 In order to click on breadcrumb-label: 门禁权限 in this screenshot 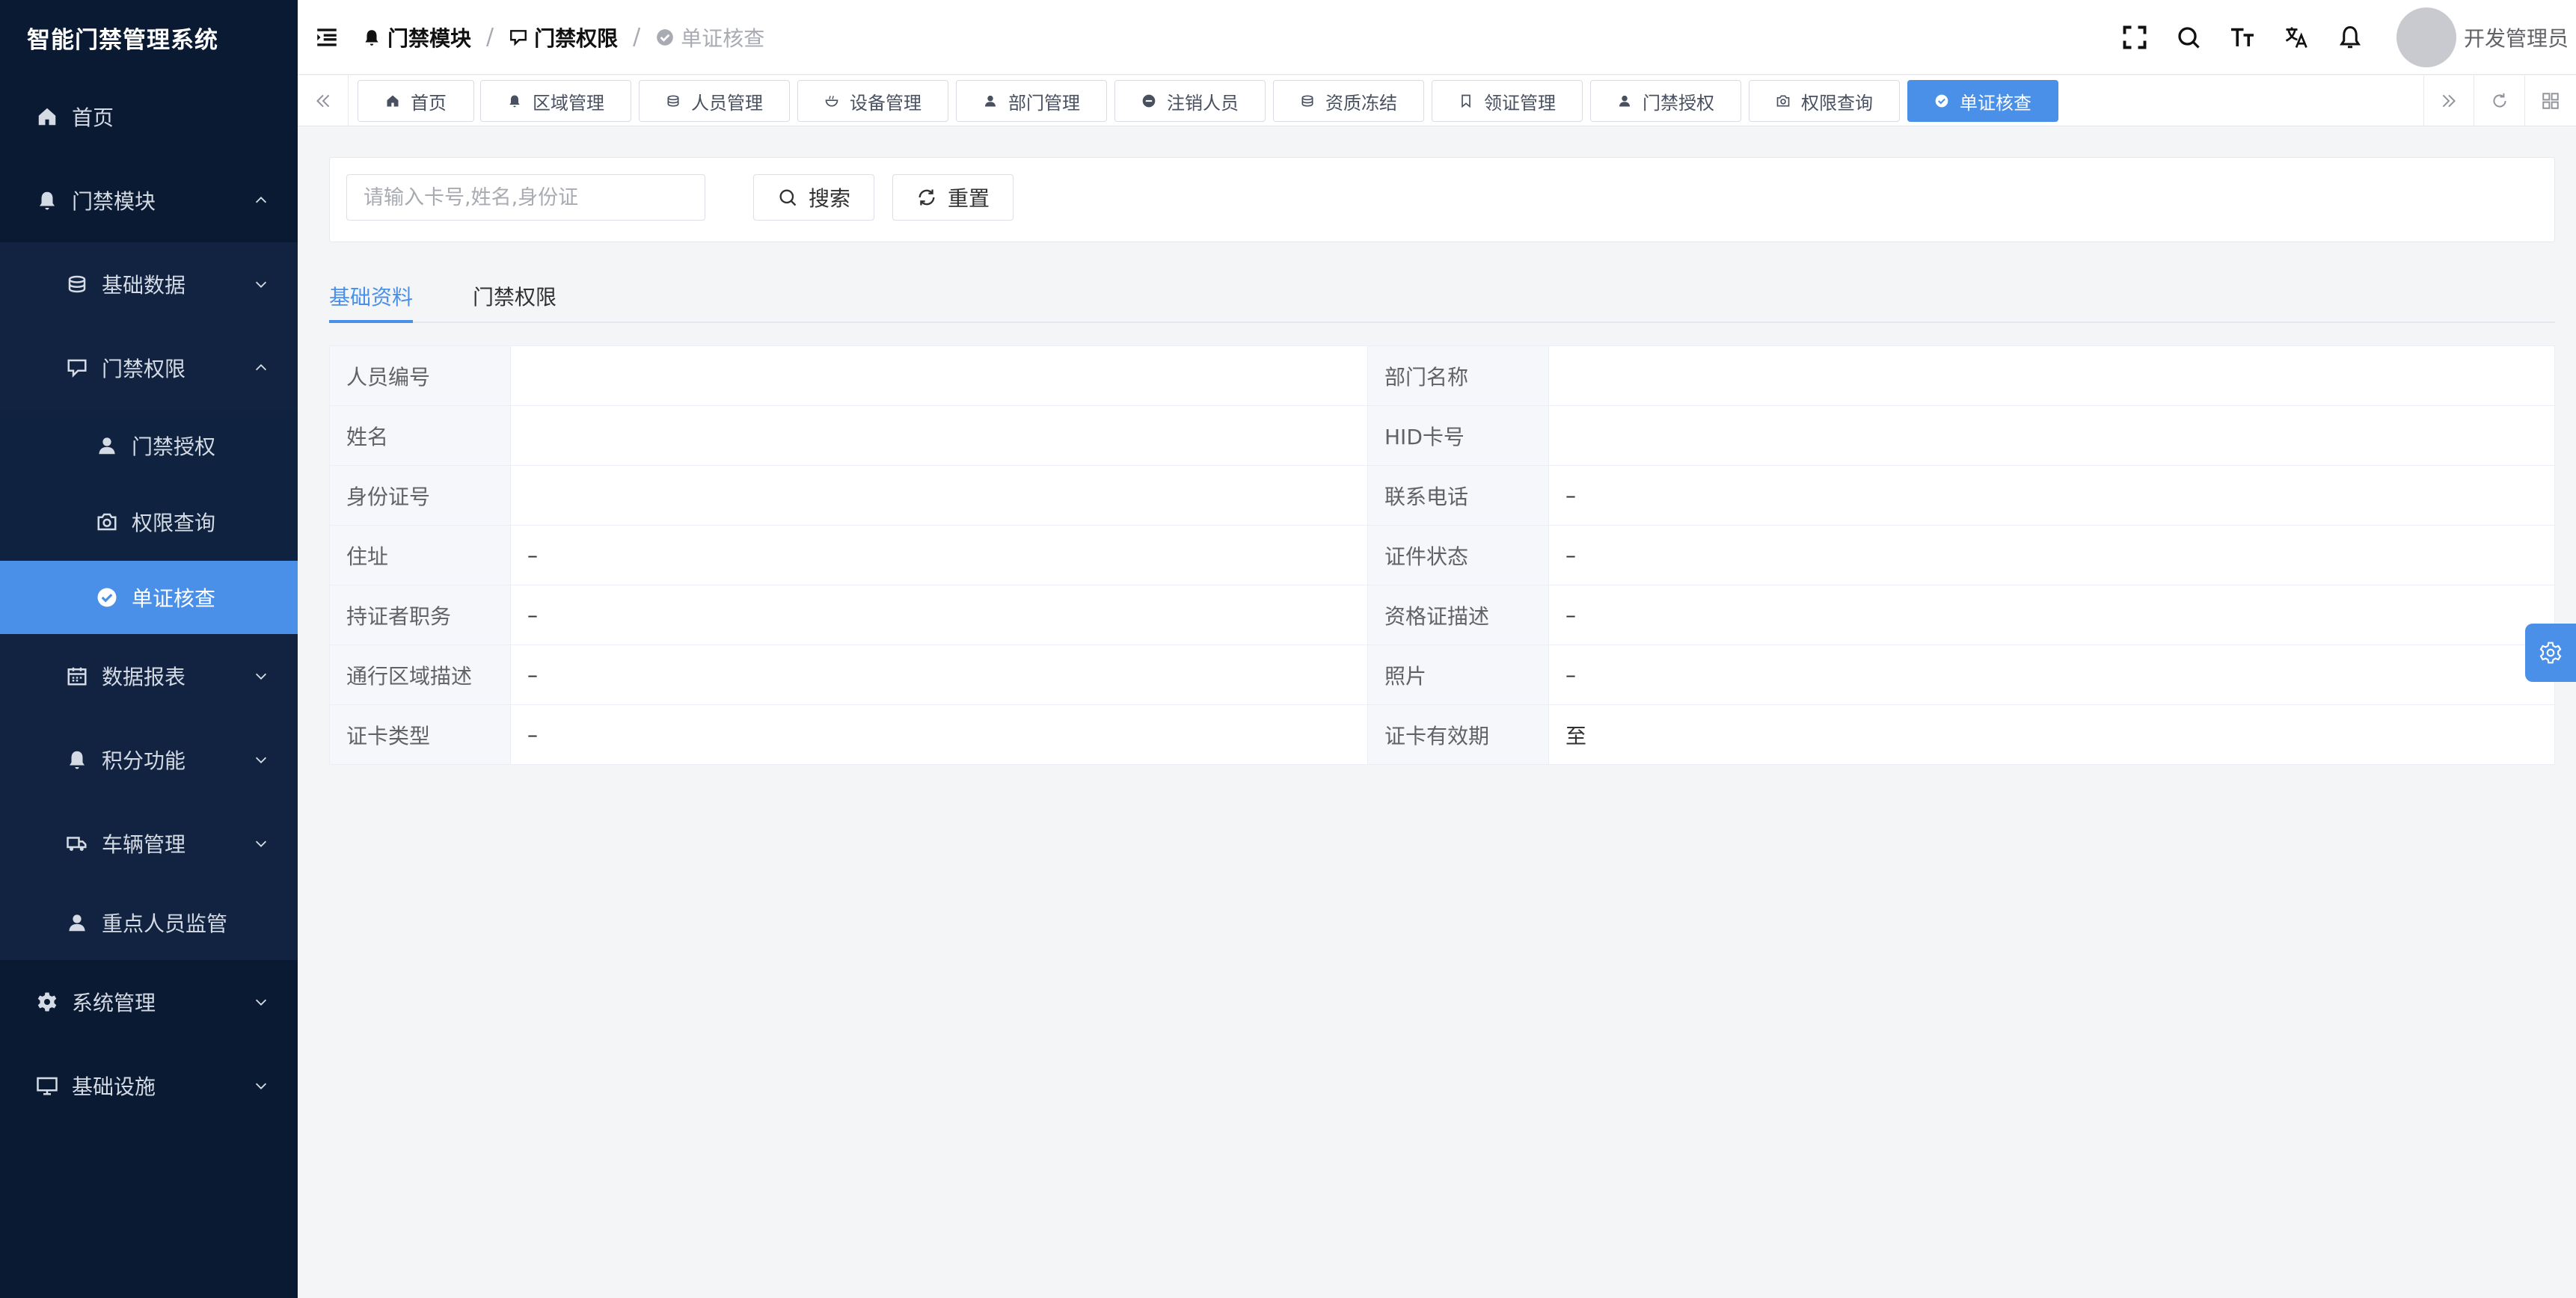, I will do `click(576, 38)`.